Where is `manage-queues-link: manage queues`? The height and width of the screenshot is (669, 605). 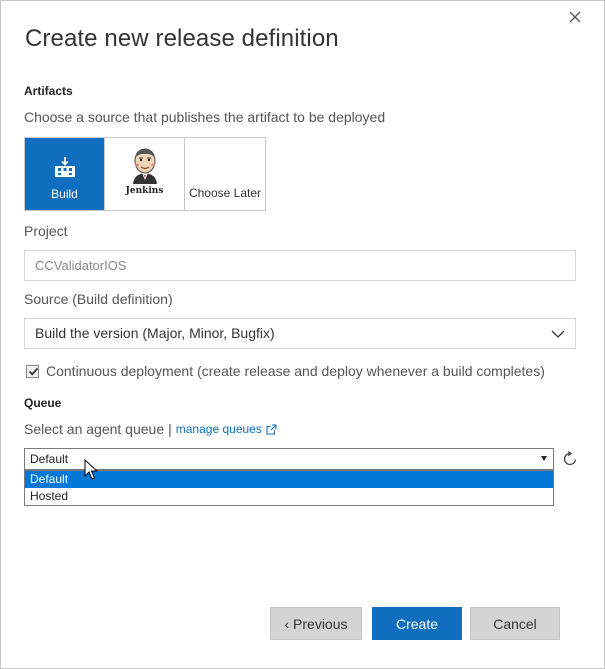
manage-queues-link: manage queues is located at coordinates (226, 429).